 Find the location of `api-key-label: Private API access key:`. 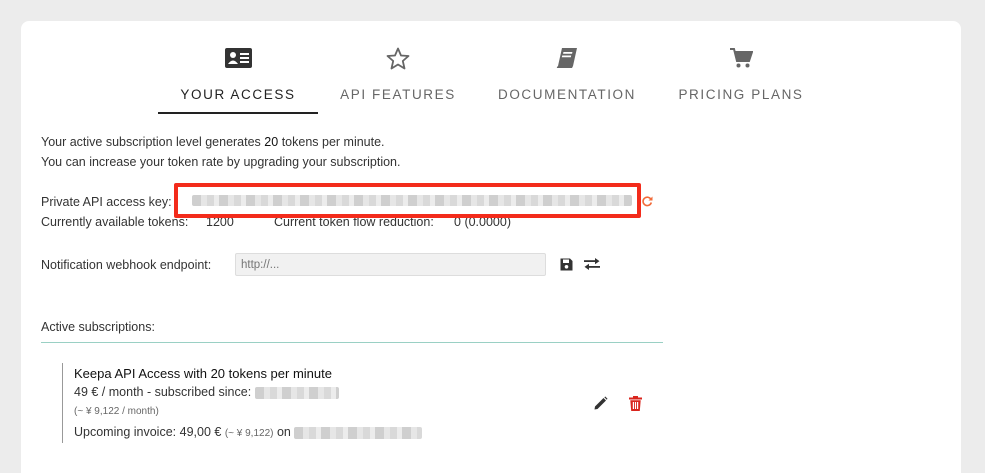

api-key-label: Private API access key: is located at coordinates (106, 202).